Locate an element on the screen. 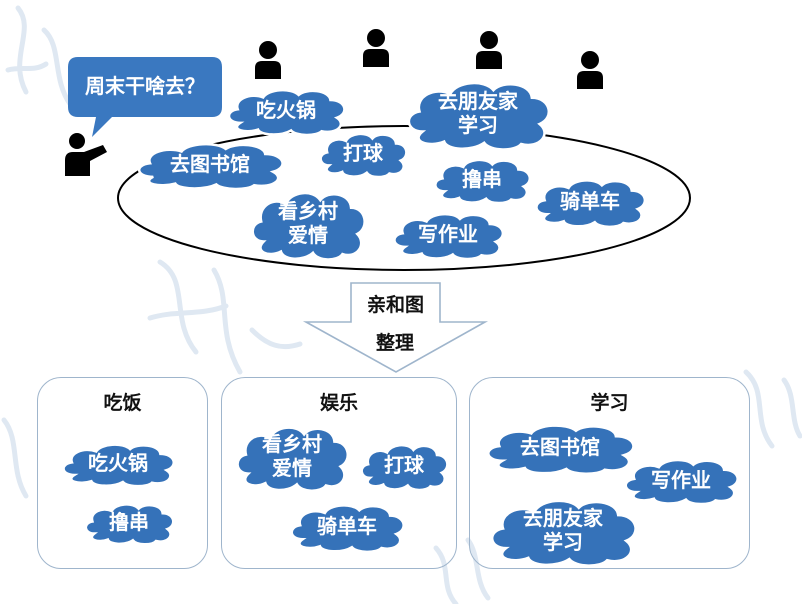  group-item-label: 去朋友家 学习 is located at coordinates (563, 531).